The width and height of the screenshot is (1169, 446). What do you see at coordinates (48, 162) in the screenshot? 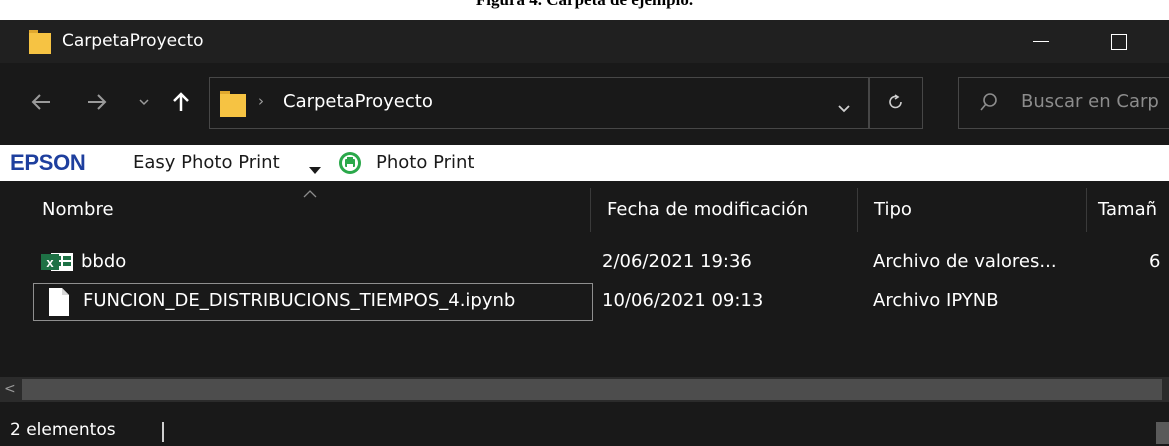
I see `epson-logo: EPSON` at bounding box center [48, 162].